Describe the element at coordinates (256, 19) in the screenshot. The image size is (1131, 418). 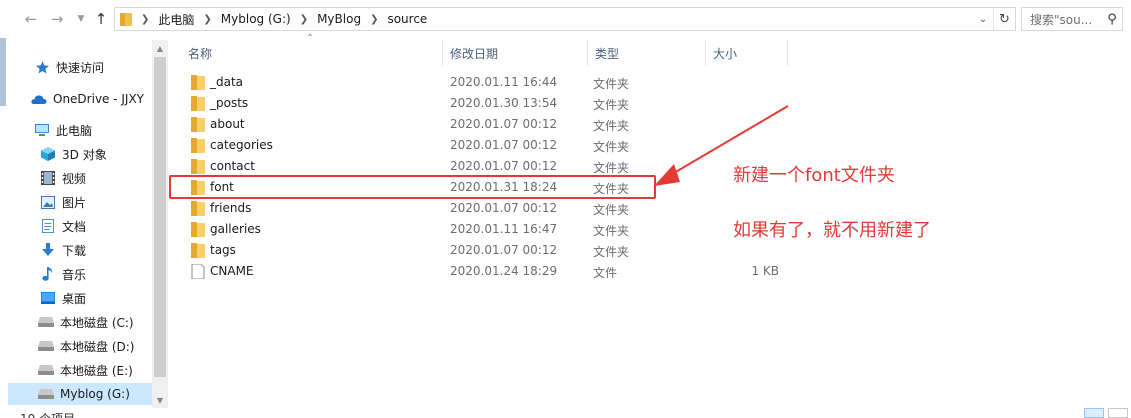
I see `breadcrumb-drive: Myblog (G:)` at that location.